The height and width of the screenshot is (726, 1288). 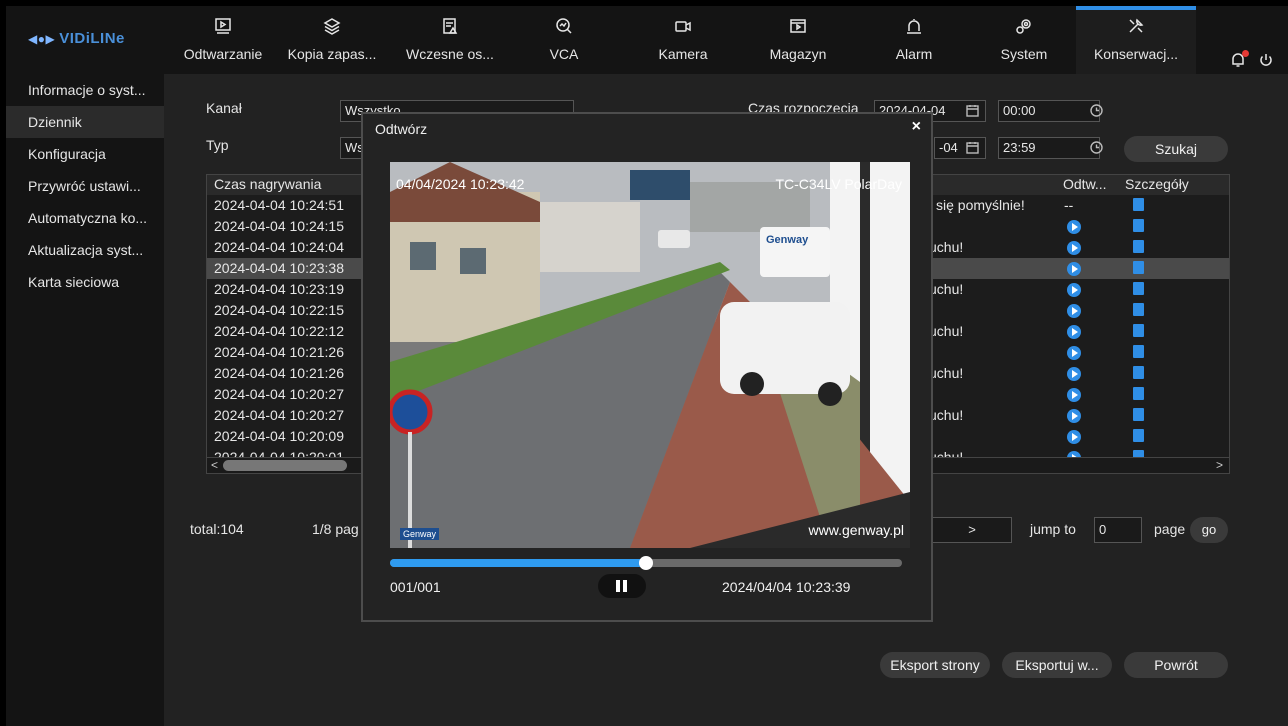 I want to click on alarm-icon, so click(x=914, y=22).